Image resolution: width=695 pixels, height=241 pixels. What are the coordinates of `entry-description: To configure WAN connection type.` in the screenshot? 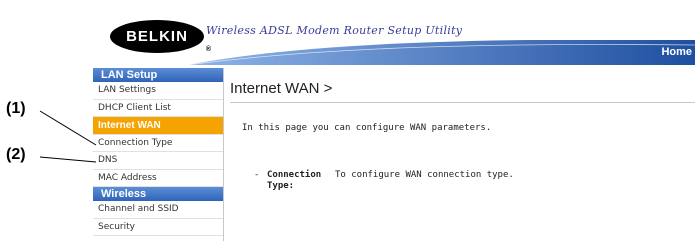 It's located at (424, 175).